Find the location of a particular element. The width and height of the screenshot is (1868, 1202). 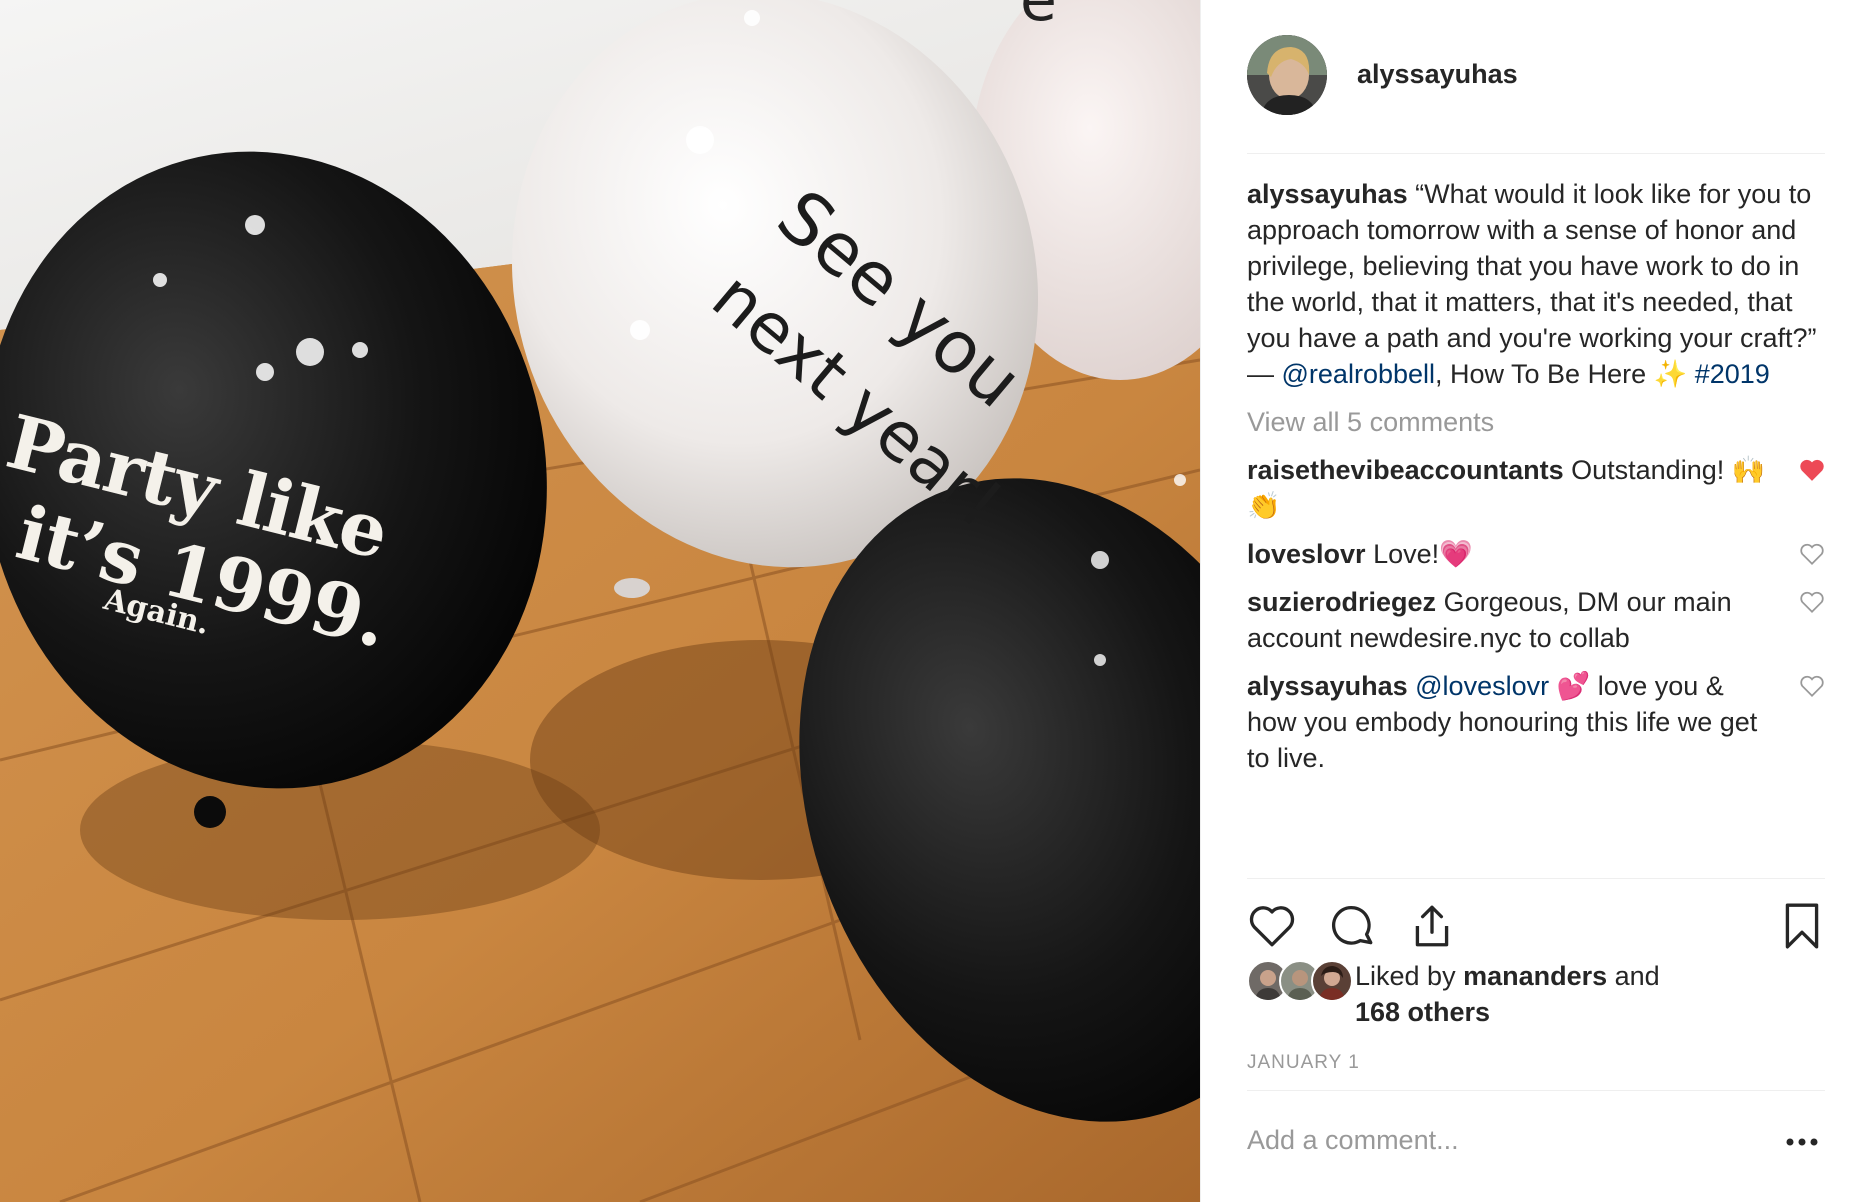

comment-mention: @loveslovr is located at coordinates (1482, 686).